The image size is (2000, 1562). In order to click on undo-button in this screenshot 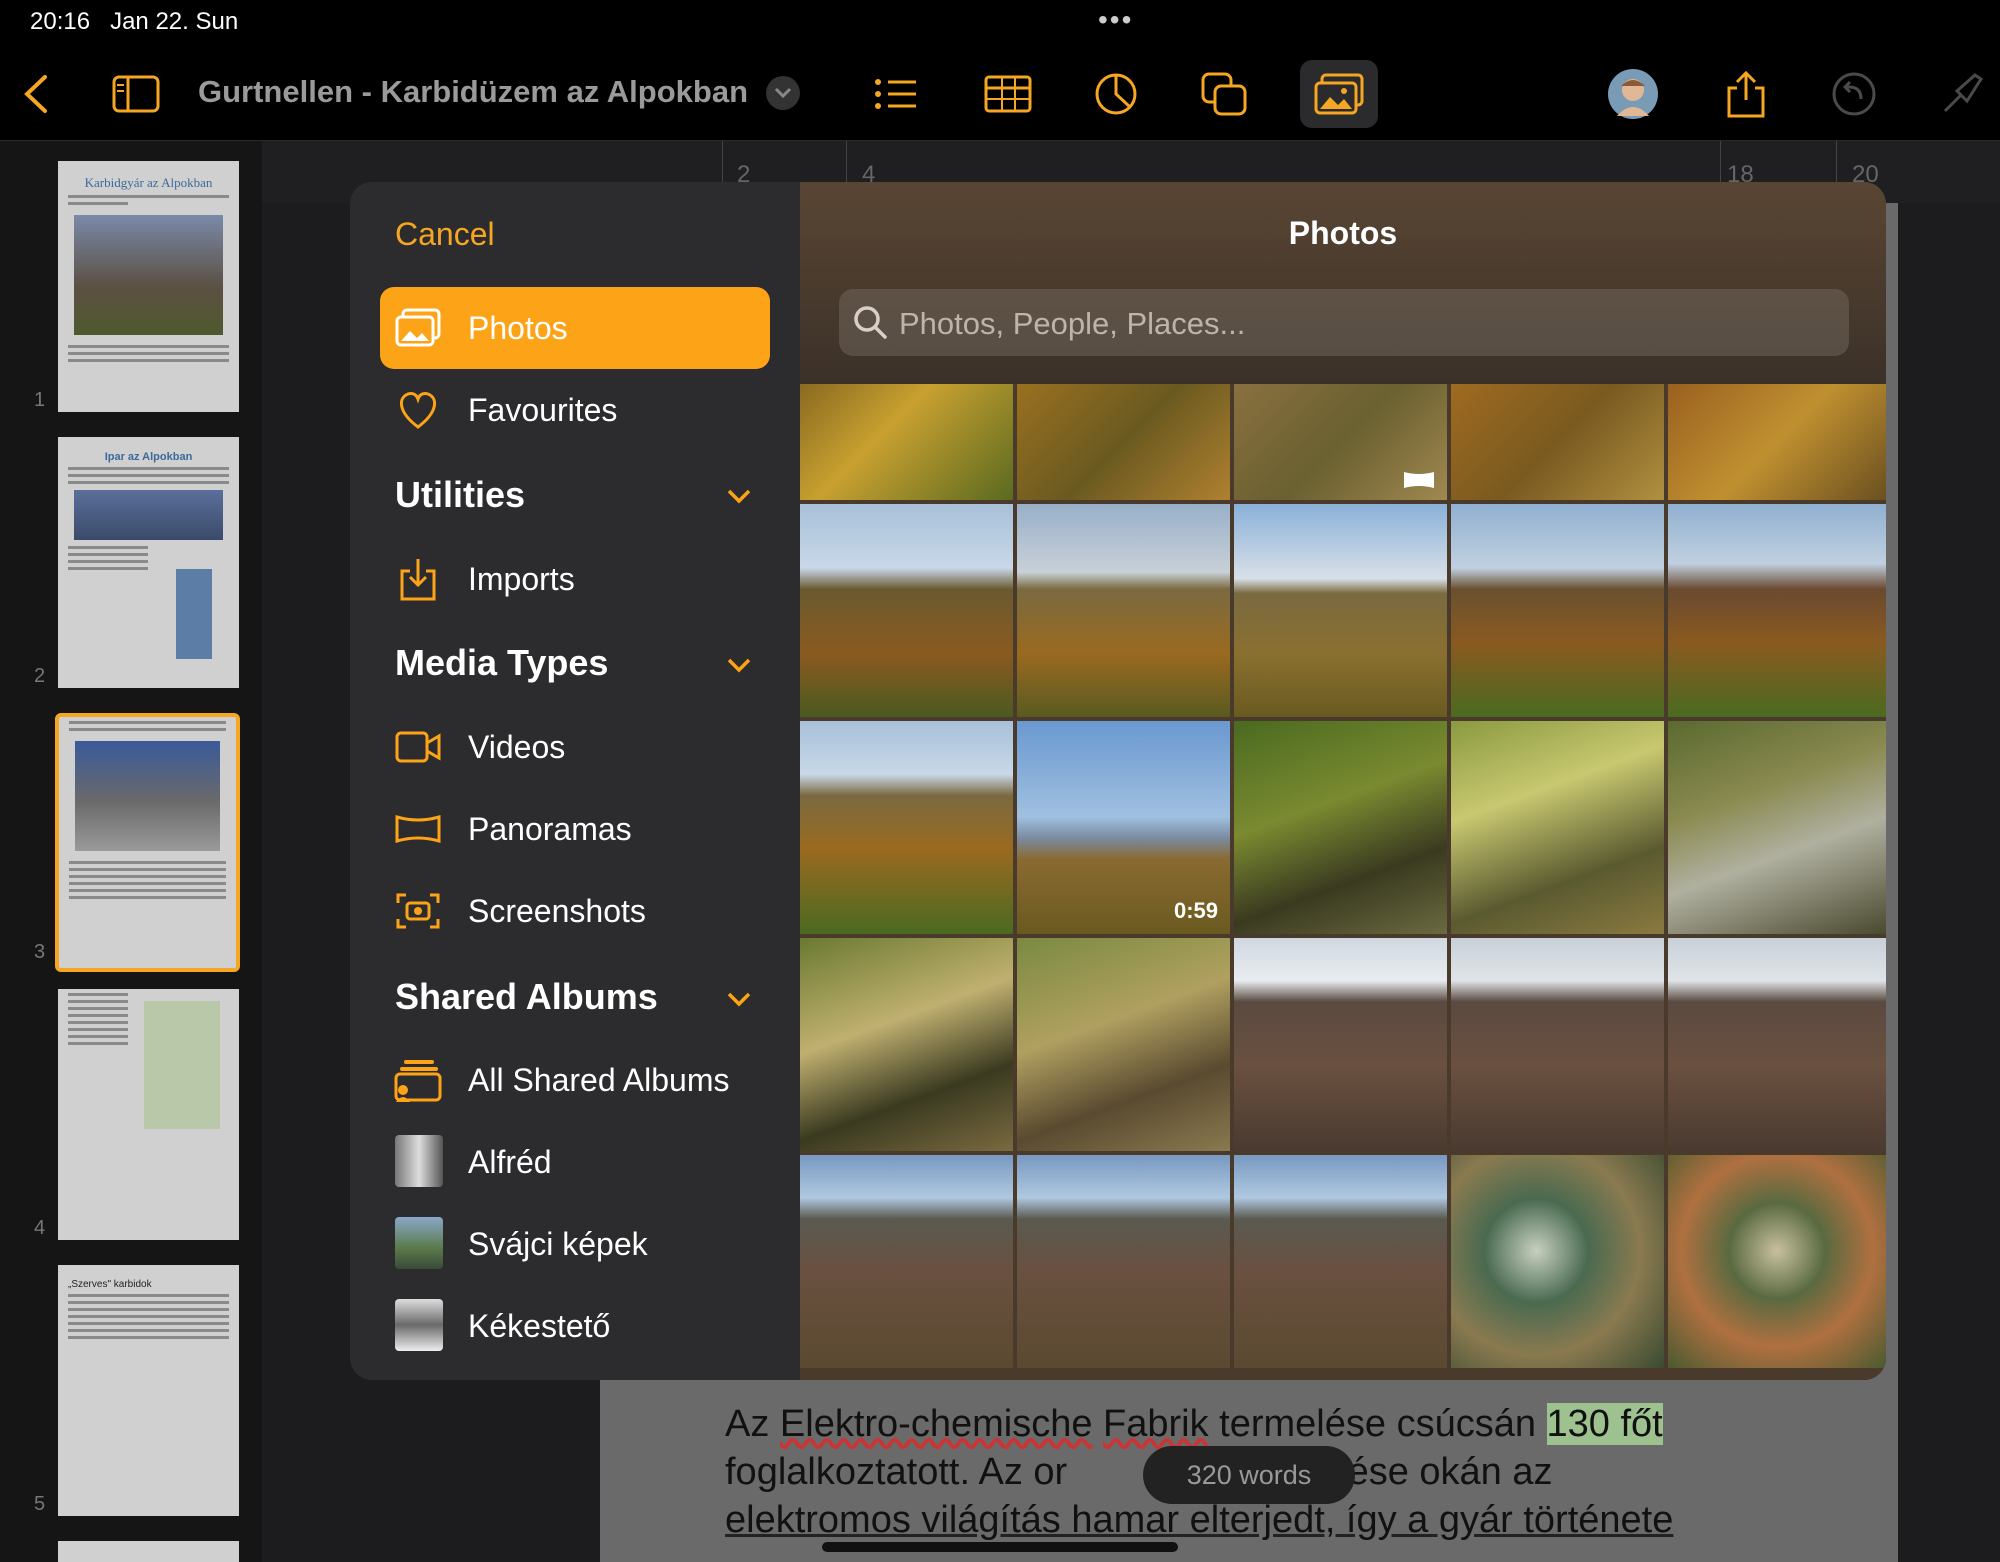, I will do `click(1854, 94)`.